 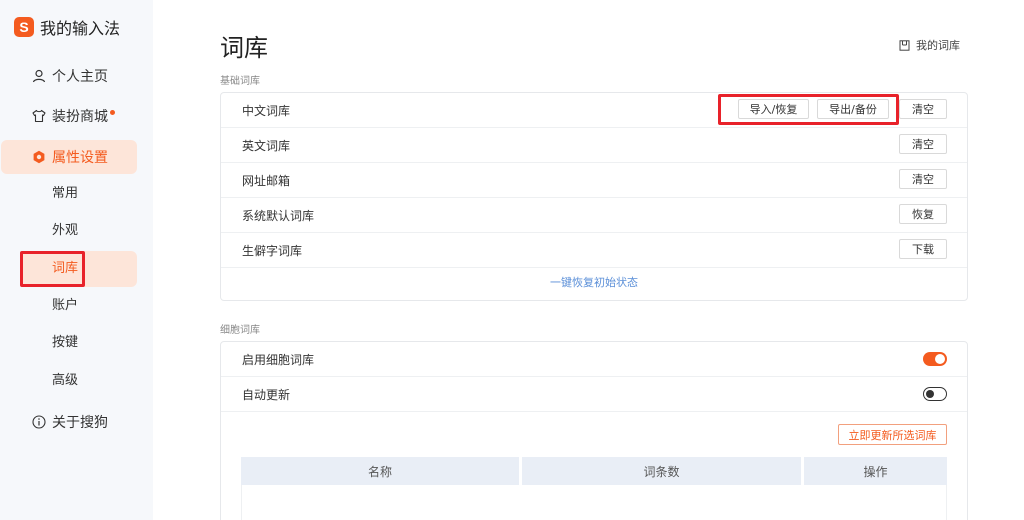 What do you see at coordinates (923, 249) in the screenshot?
I see `download-rare-button: 下载` at bounding box center [923, 249].